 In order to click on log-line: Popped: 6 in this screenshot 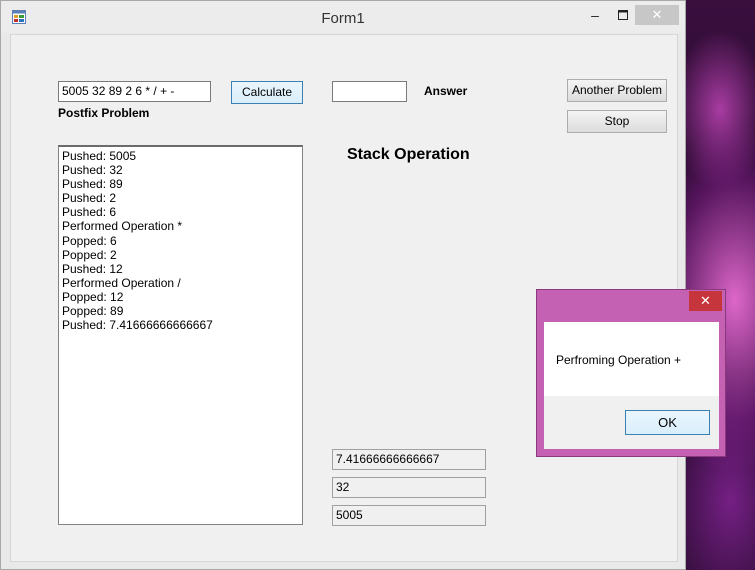, I will do `click(89, 240)`.